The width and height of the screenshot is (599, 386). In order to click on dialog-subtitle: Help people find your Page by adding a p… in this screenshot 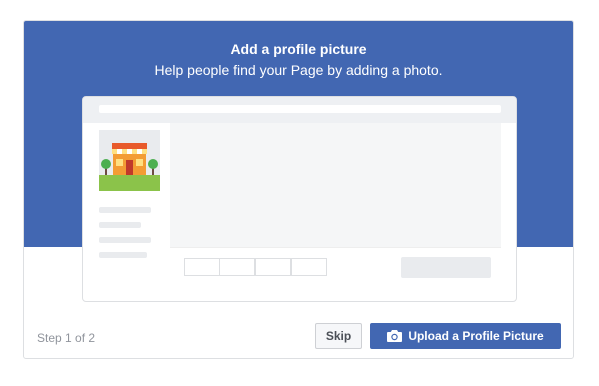, I will do `click(298, 70)`.